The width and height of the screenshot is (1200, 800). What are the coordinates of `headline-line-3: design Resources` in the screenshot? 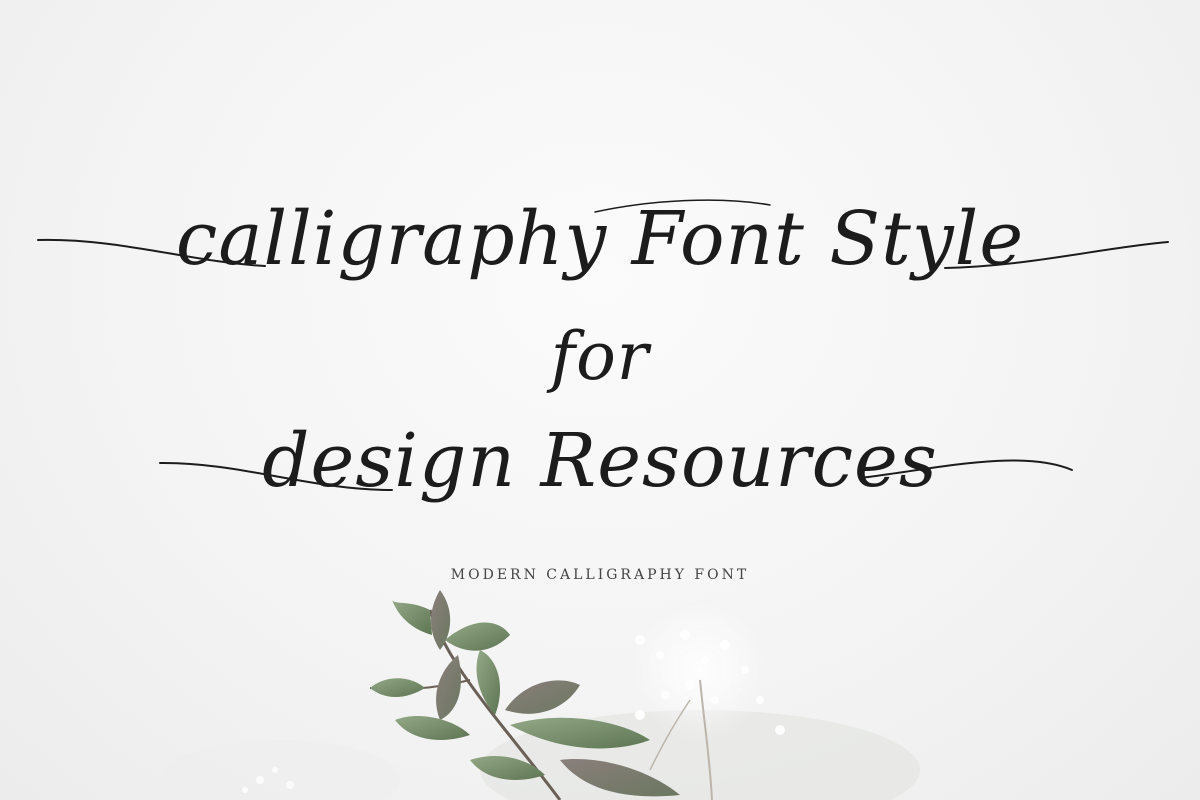 It's located at (600, 461).